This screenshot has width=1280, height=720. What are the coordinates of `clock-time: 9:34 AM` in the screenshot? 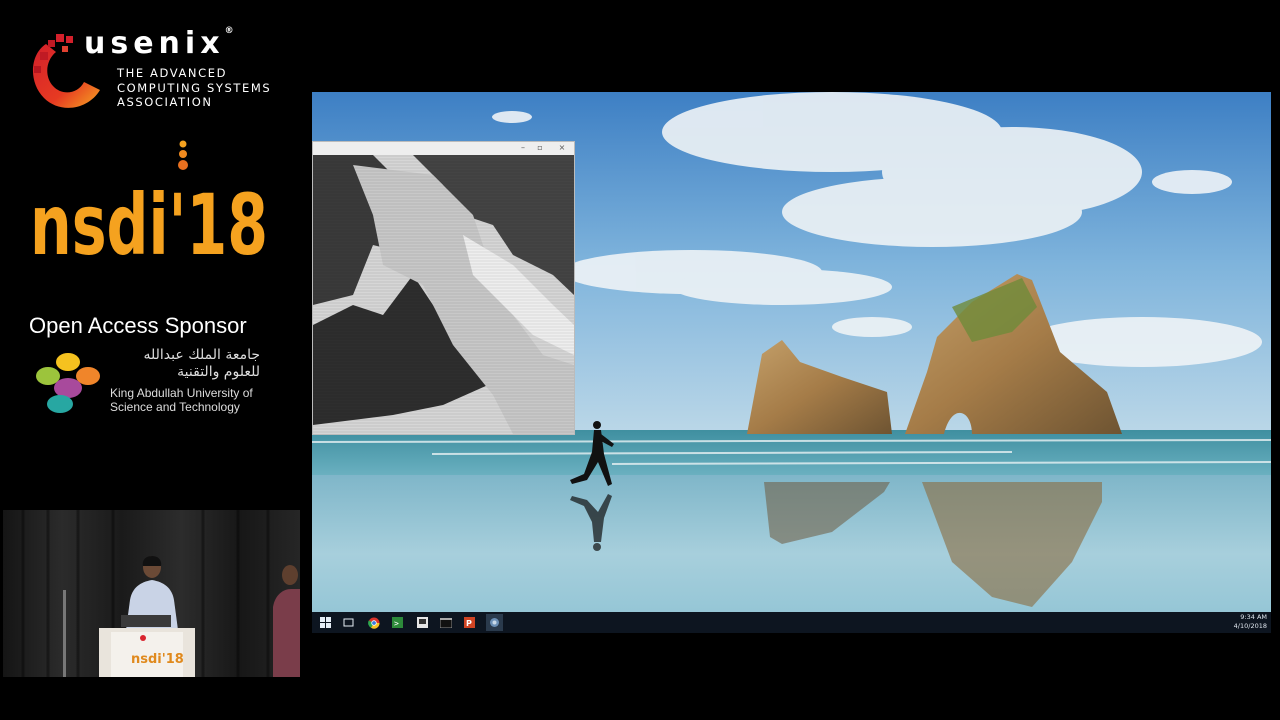 It's located at (1253, 617).